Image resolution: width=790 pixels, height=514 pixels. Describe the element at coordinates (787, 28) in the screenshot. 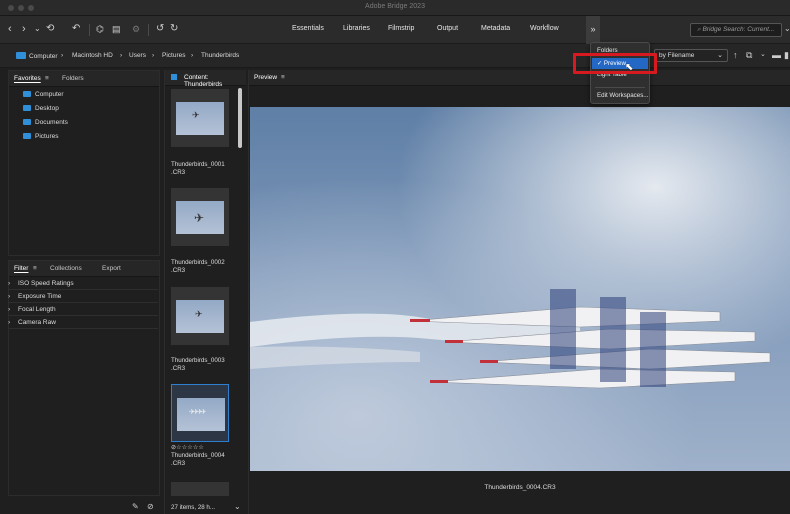

I see `search-options-chevron-icon: ⌄` at that location.